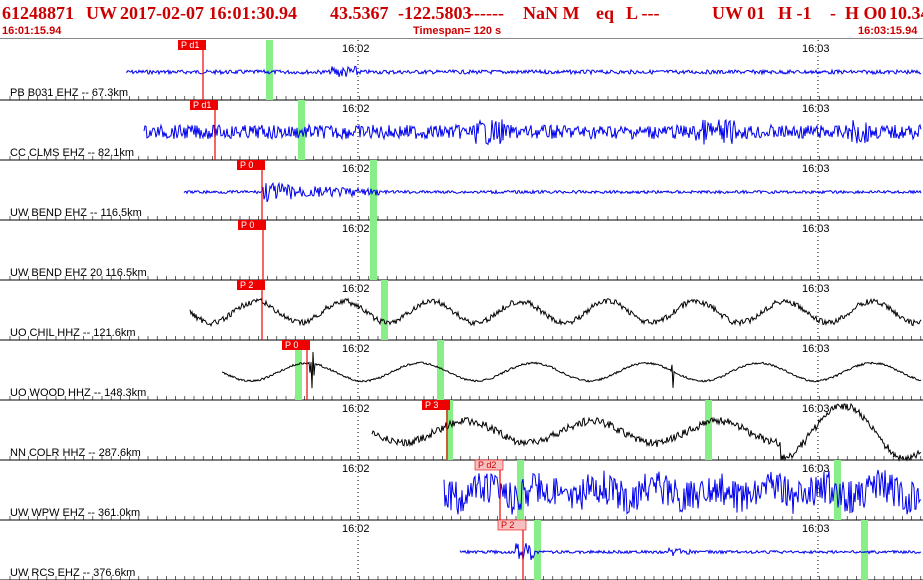 This screenshot has height=580, width=923. What do you see at coordinates (431, 405) in the screenshot?
I see `phase-pick-label: P 3` at bounding box center [431, 405].